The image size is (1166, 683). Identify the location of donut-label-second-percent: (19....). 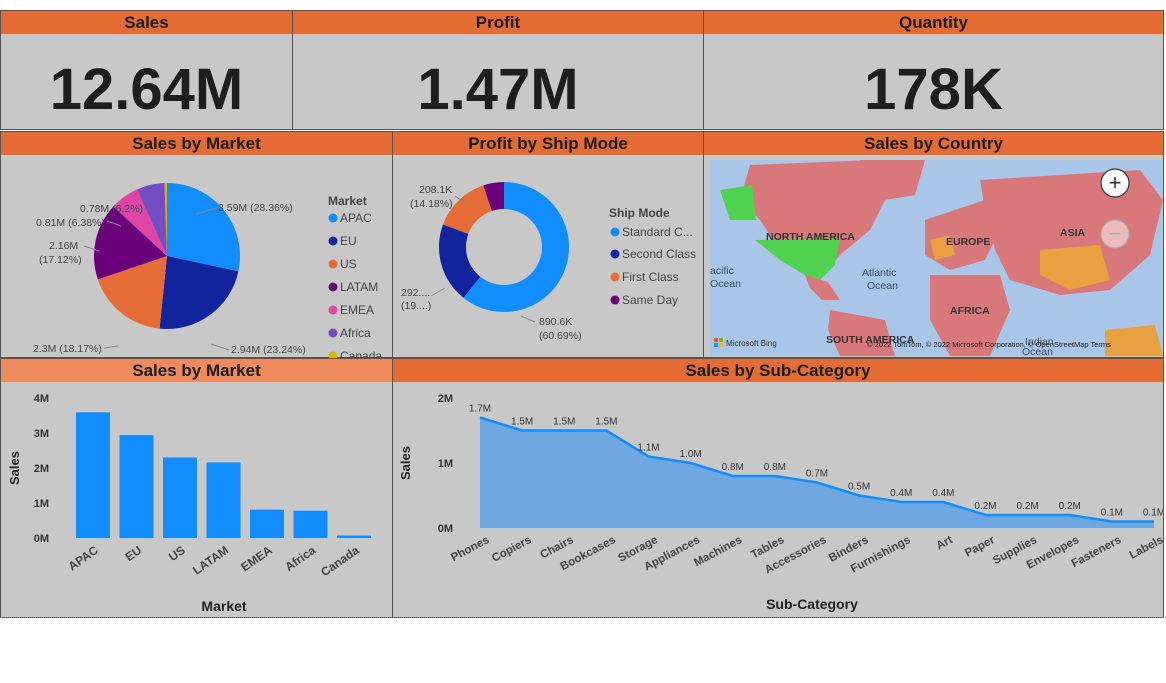
(416, 306).